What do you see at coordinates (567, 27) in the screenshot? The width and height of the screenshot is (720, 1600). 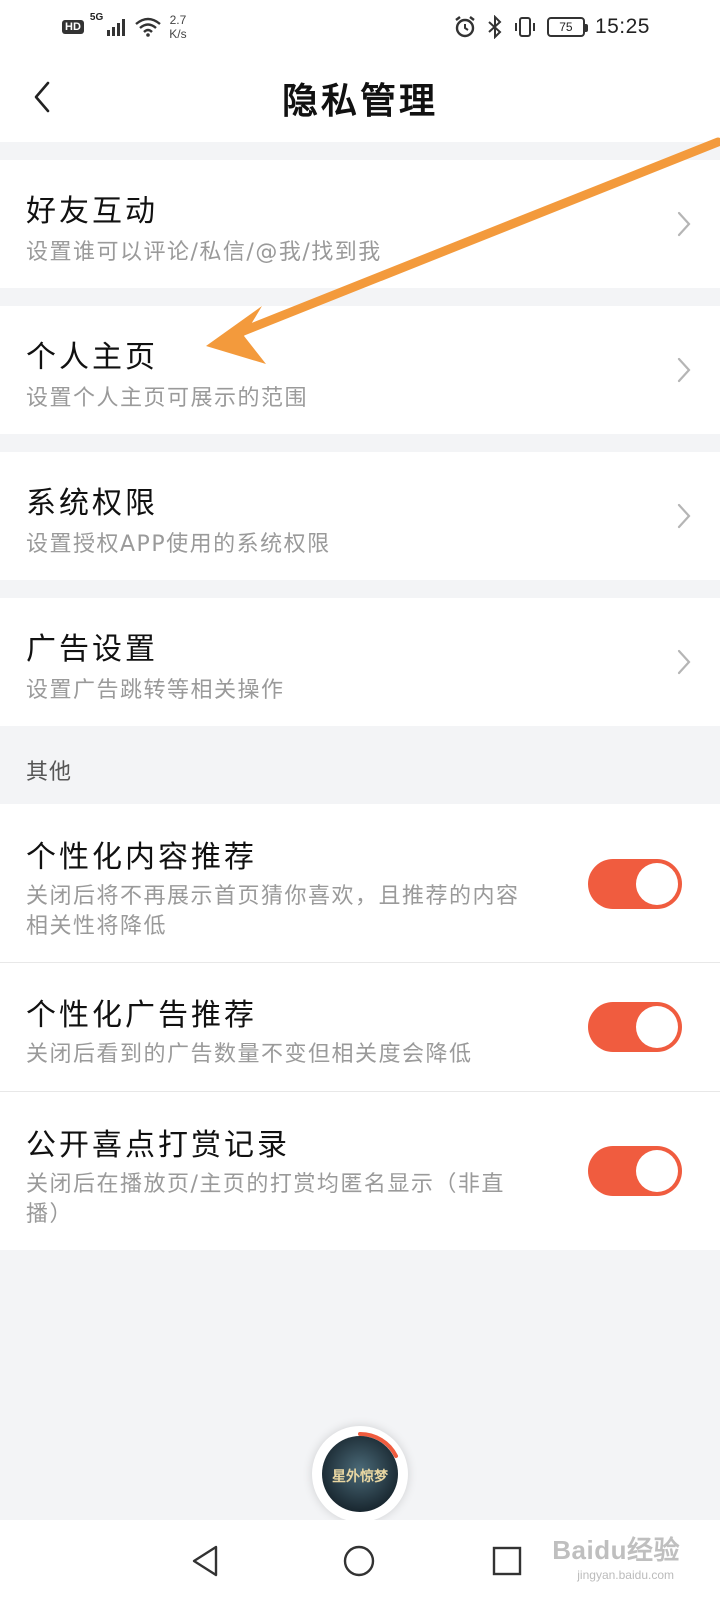 I see `battery-indicator: 75` at bounding box center [567, 27].